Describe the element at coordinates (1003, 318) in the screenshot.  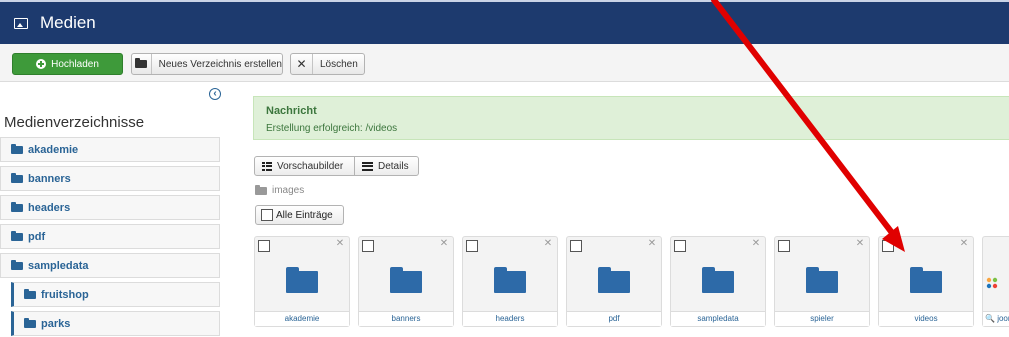
I see `image-name-label: joom` at that location.